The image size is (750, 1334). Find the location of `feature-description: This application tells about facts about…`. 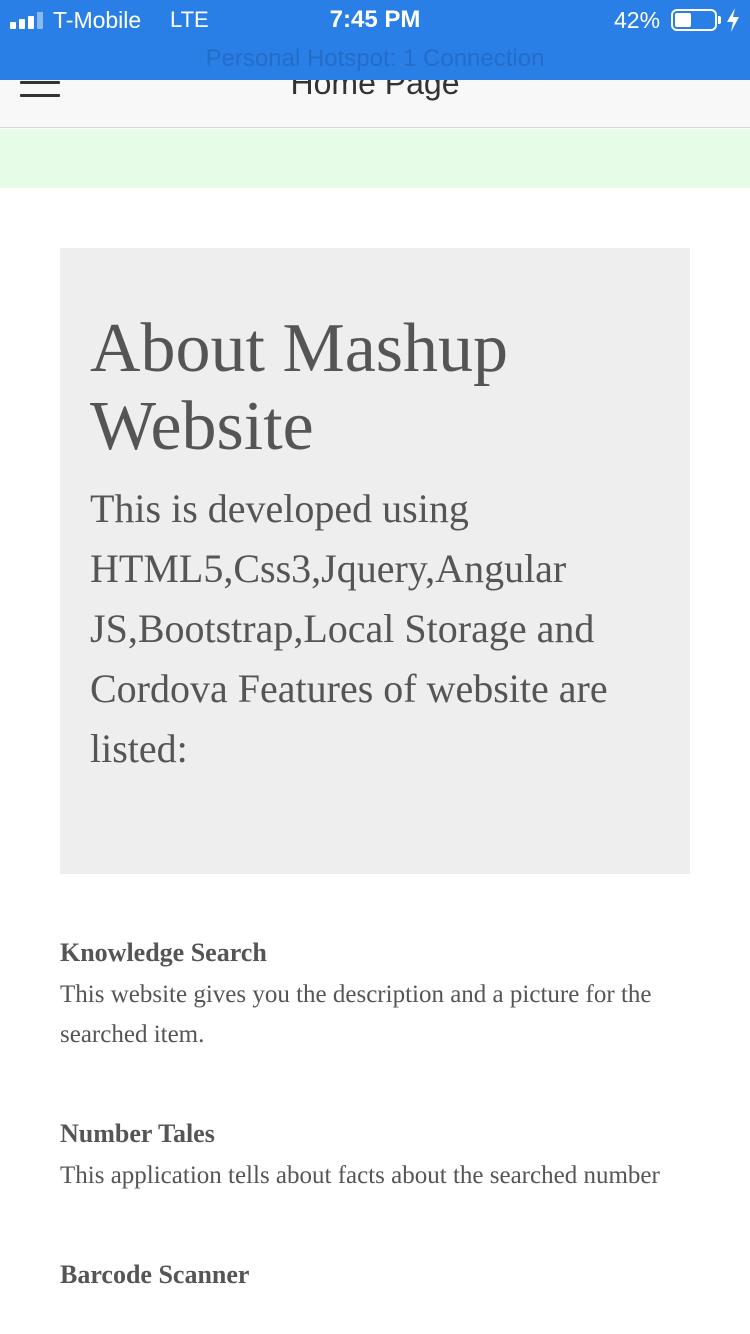

feature-description: This application tells about facts about… is located at coordinates (360, 1175).